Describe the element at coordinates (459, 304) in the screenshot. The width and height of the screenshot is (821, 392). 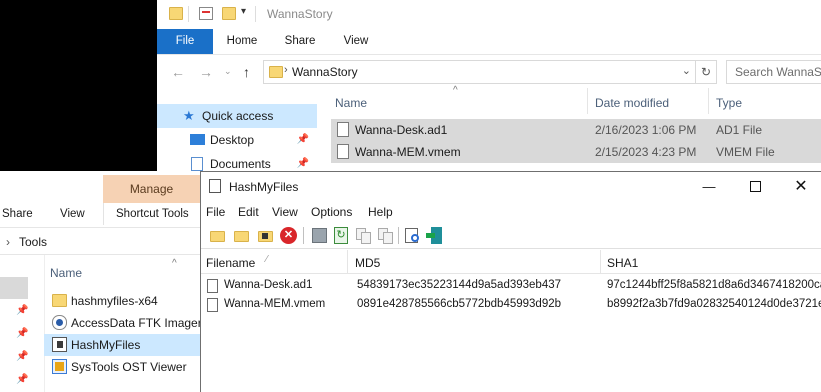
I see `cell-md5: 0891e428785566cb5772bdb45993d92b` at that location.